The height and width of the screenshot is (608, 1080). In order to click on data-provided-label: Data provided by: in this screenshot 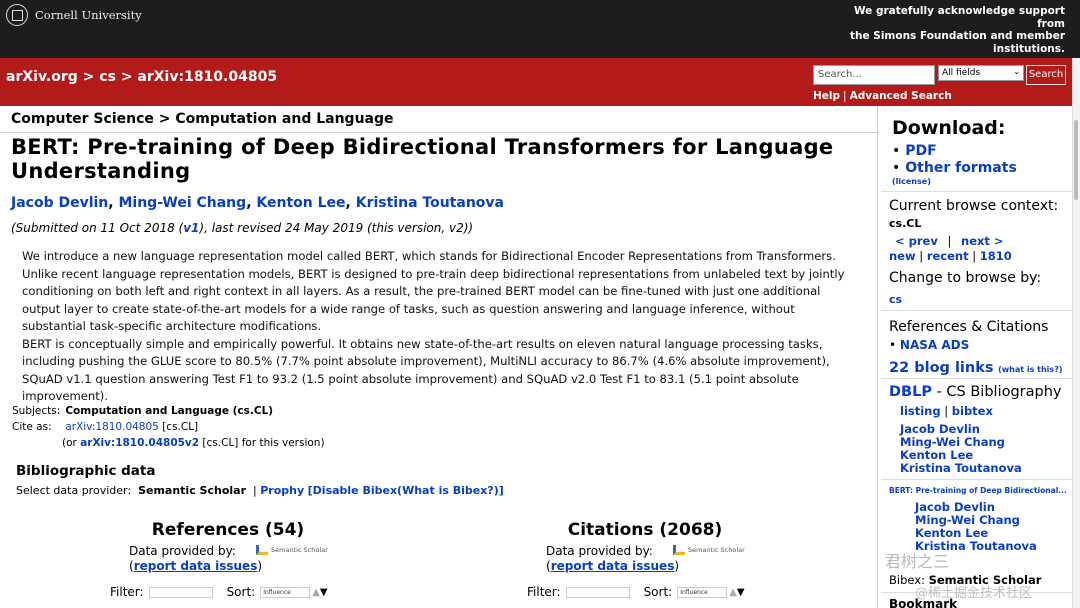, I will do `click(182, 551)`.